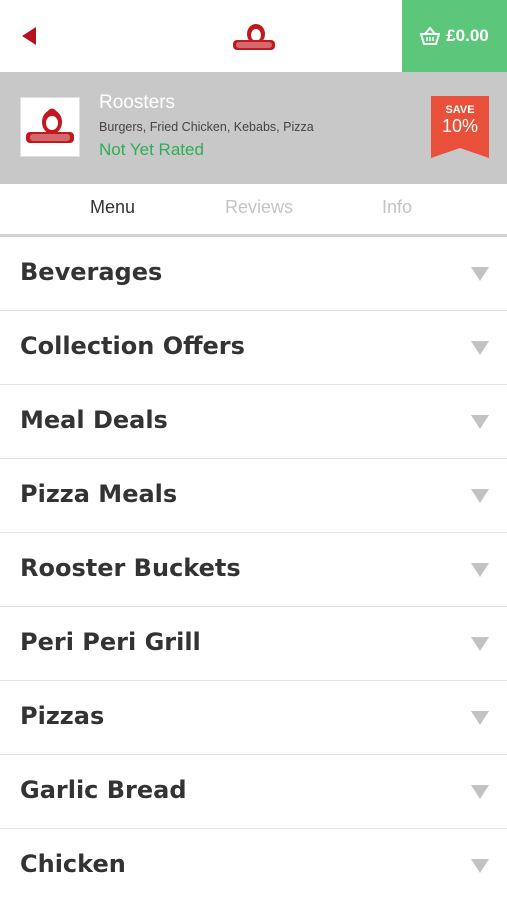 Image resolution: width=507 pixels, height=903 pixels. What do you see at coordinates (253, 718) in the screenshot?
I see `category-row-pizzas: Pizzas` at bounding box center [253, 718].